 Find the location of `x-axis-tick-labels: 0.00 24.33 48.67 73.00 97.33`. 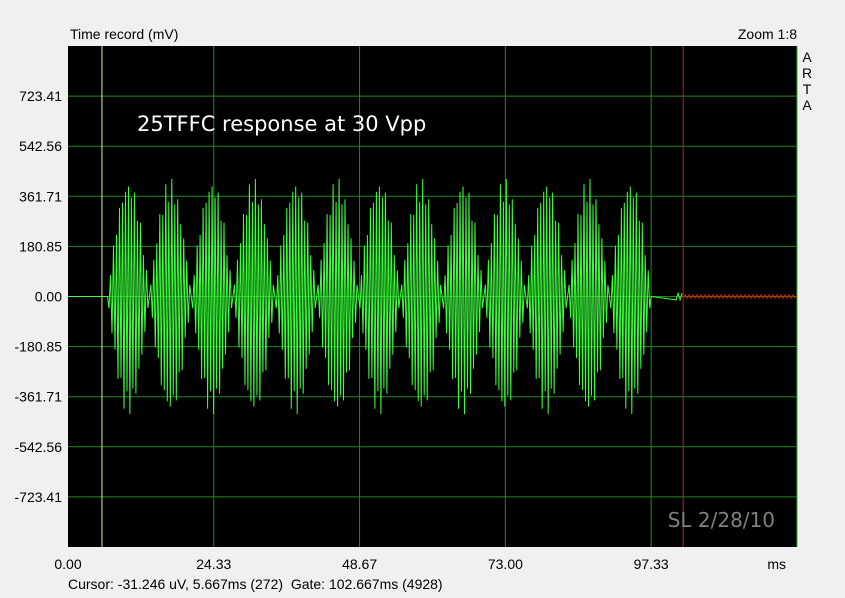

x-axis-tick-labels: 0.00 24.33 48.67 73.00 97.33 is located at coordinates (361, 564).